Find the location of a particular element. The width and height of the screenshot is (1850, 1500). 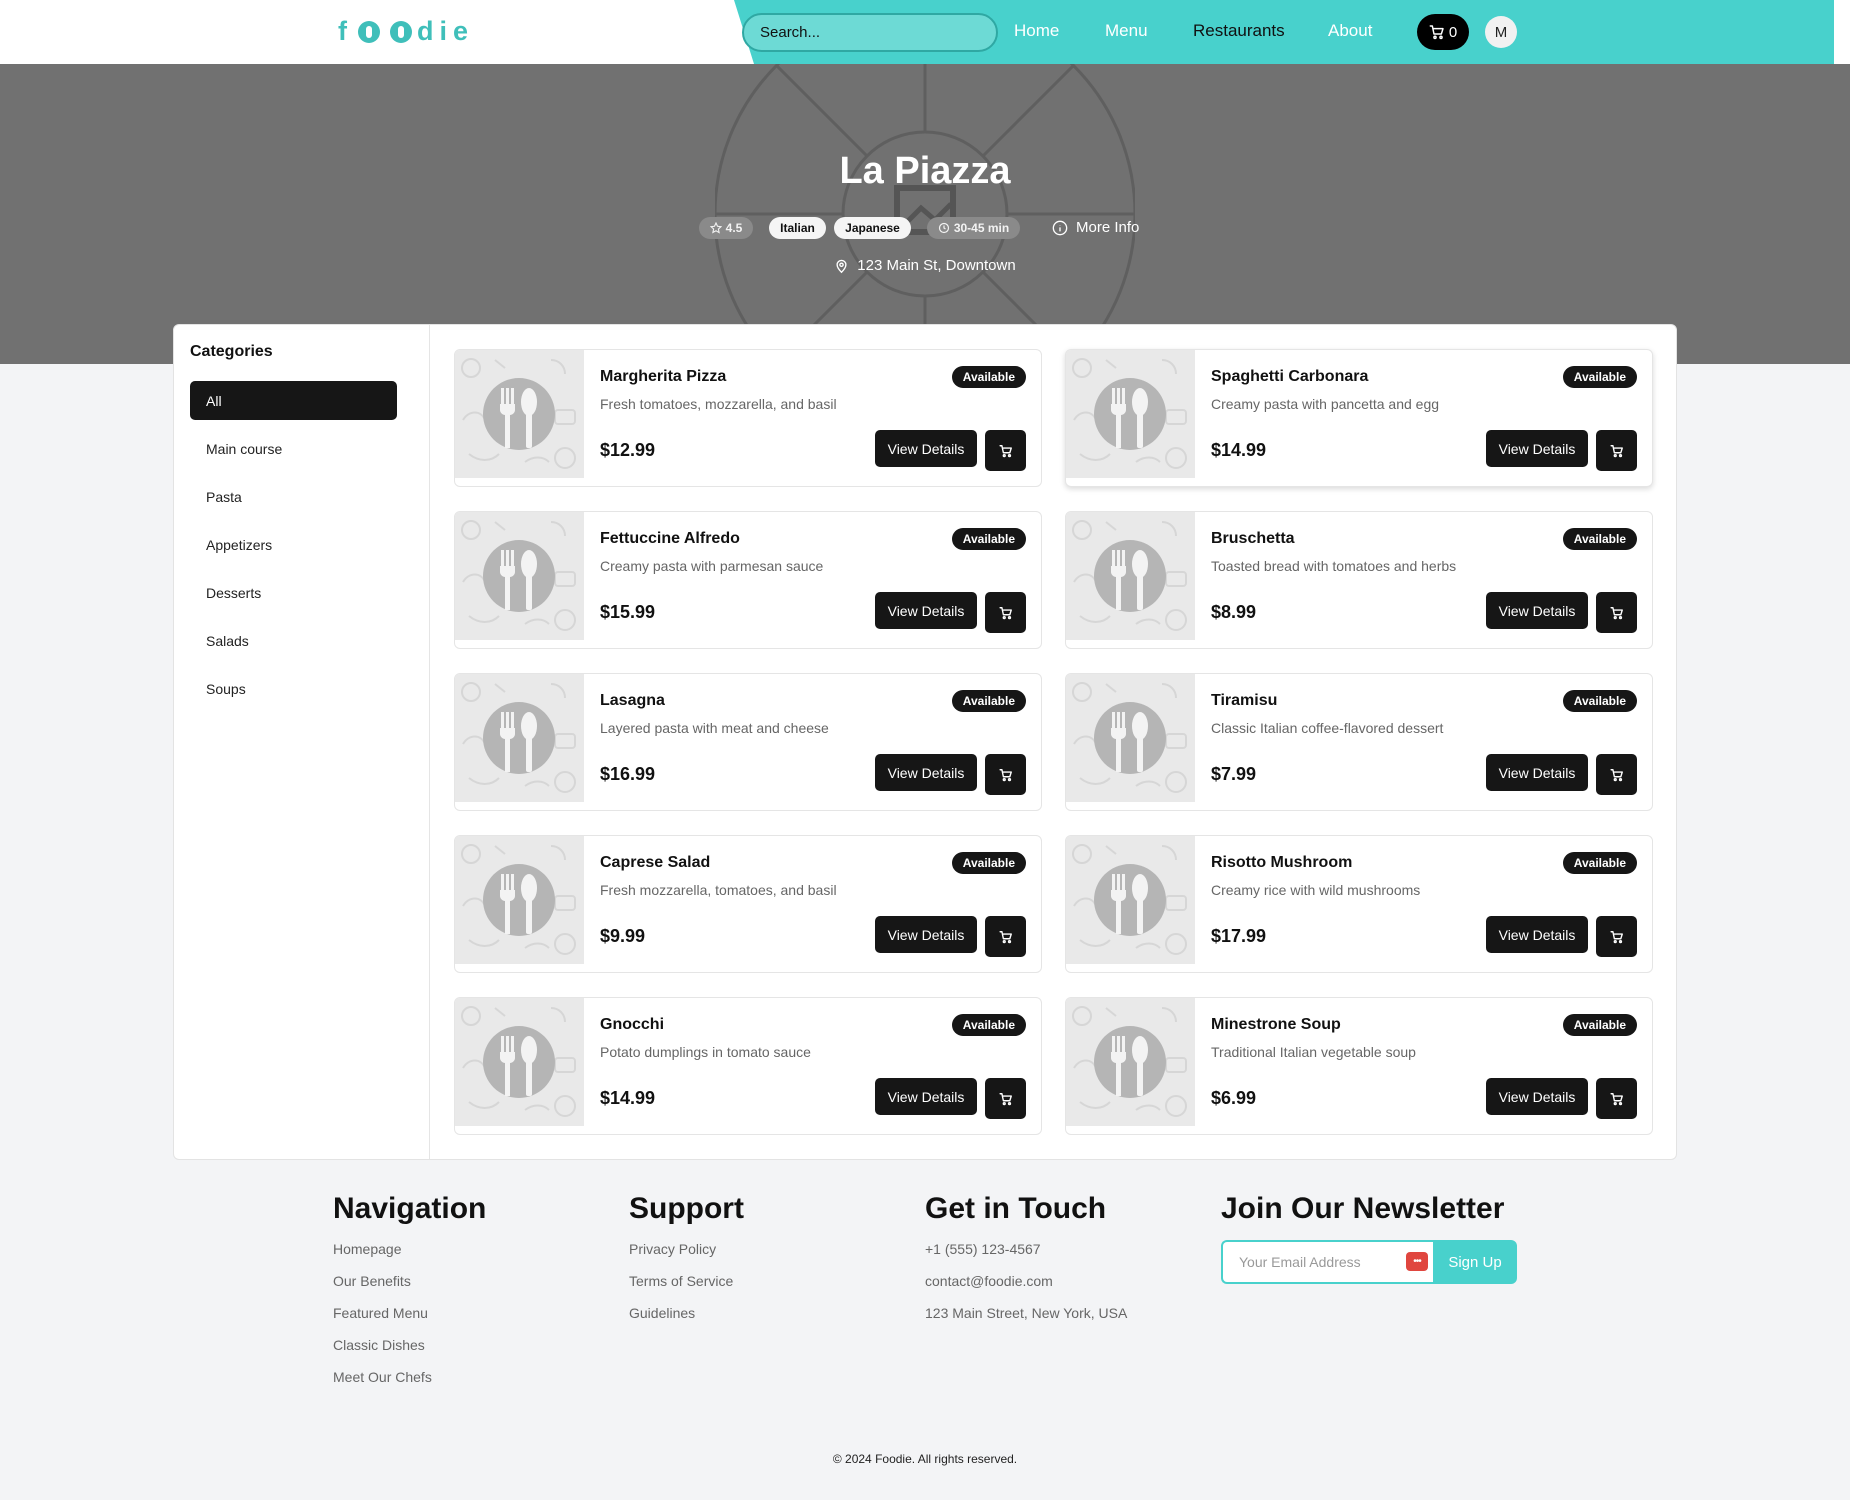

dish-name: Gnocchi is located at coordinates (632, 1024).